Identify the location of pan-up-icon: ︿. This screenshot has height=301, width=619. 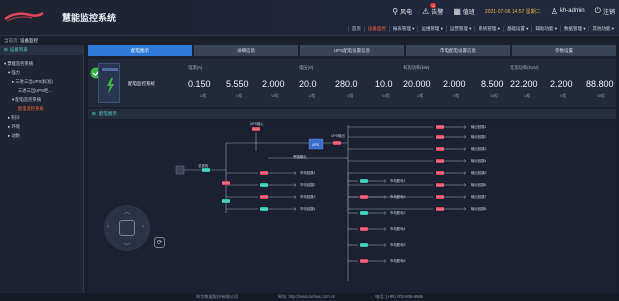
(127, 211).